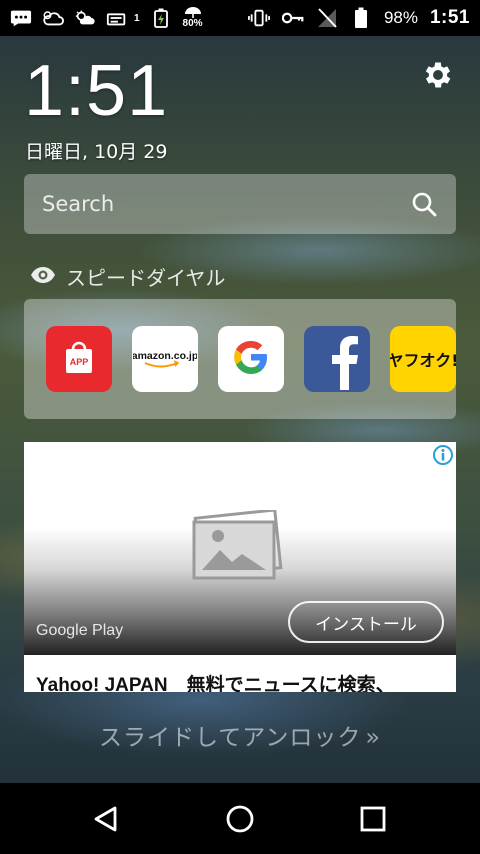  What do you see at coordinates (96, 91) in the screenshot?
I see `lock-clock: 1:51` at bounding box center [96, 91].